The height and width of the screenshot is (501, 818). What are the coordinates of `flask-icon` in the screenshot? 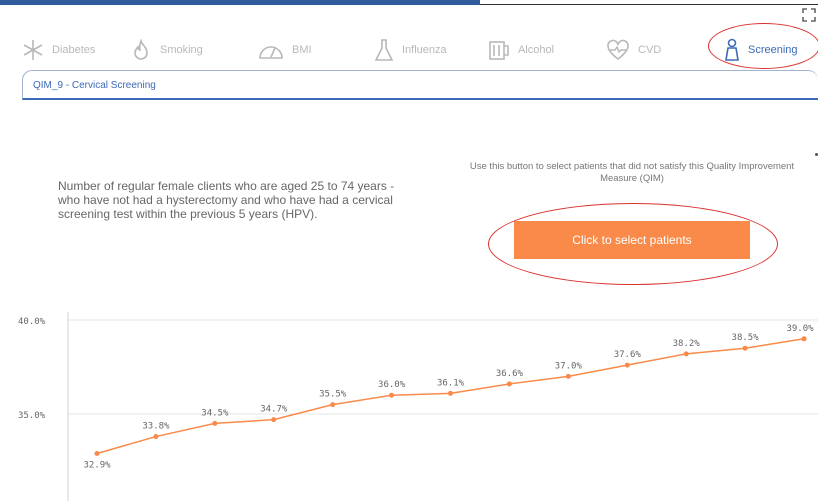 It's located at (384, 50).